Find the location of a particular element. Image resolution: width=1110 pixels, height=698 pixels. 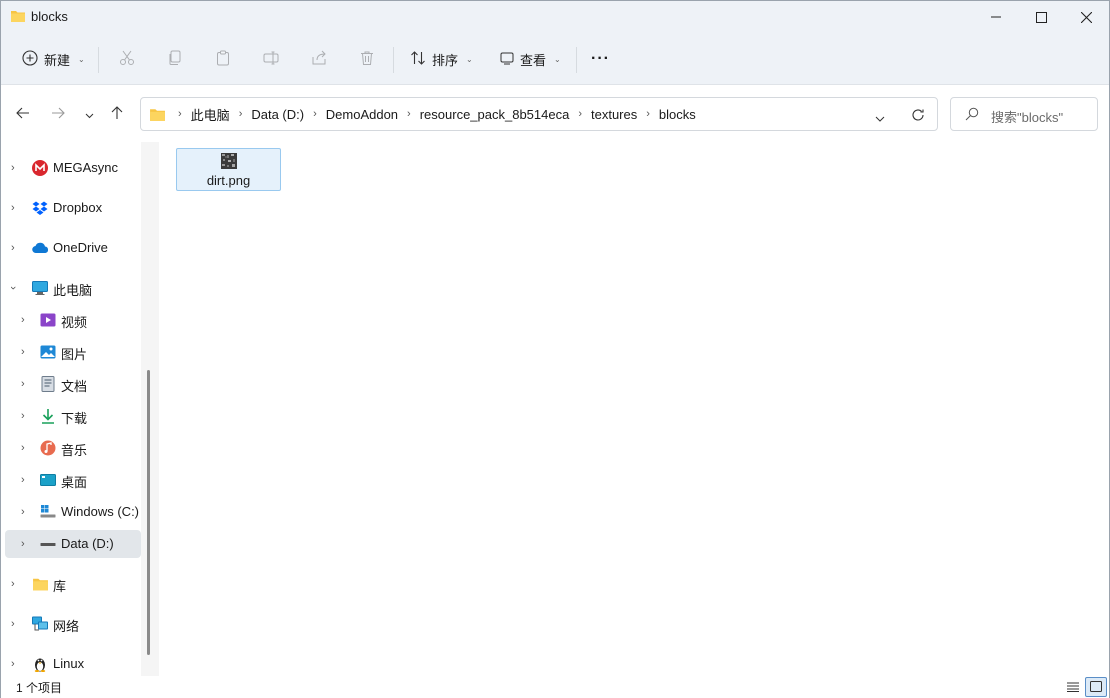

tile-view-icon is located at coordinates (1096, 687).